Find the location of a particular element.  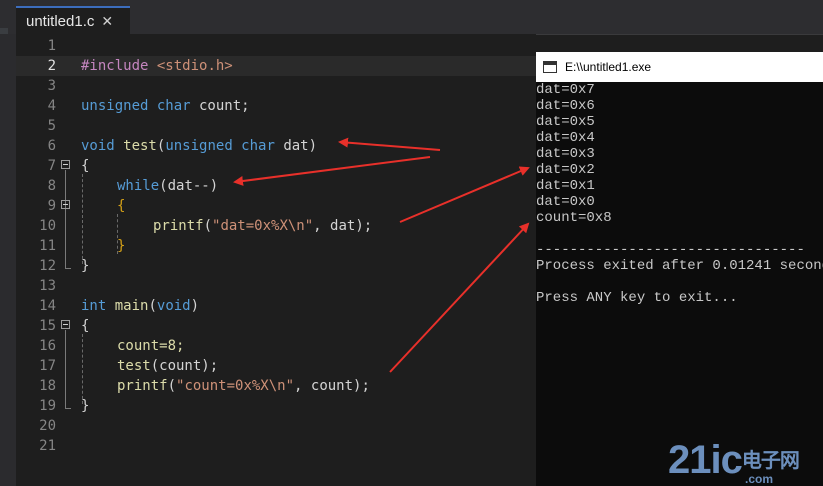

line-number: 12 is located at coordinates (47, 266).